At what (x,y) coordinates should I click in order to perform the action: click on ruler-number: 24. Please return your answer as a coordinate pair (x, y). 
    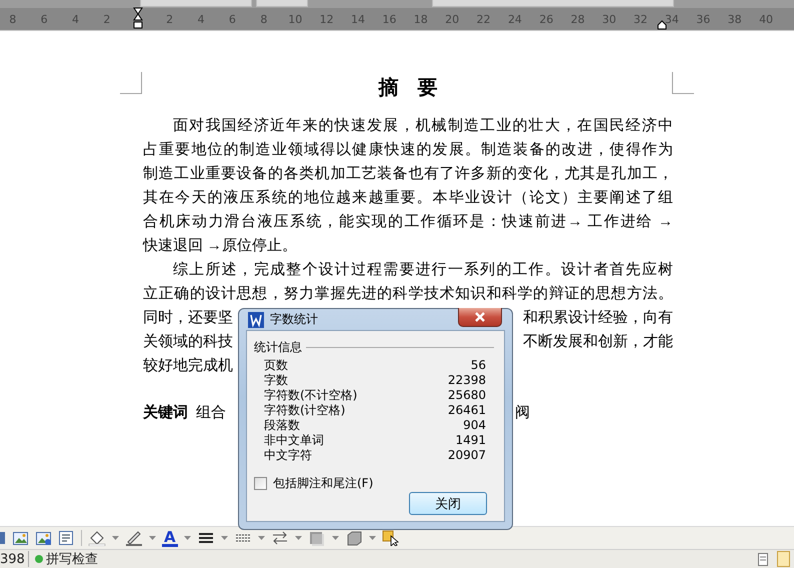
    Looking at the image, I should click on (515, 19).